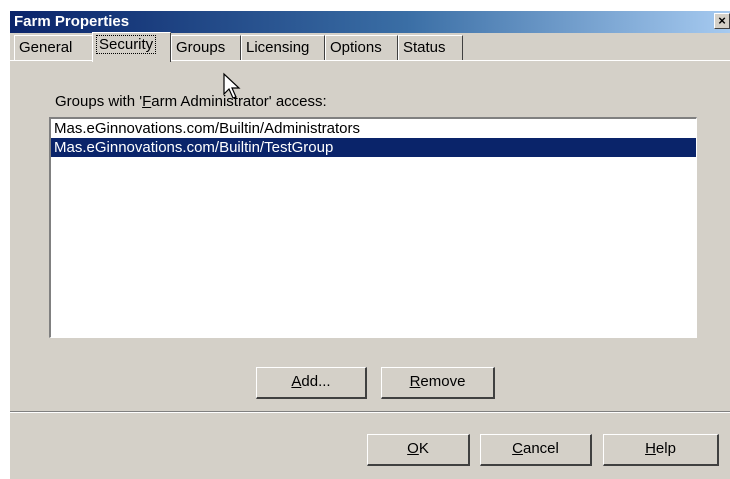 This screenshot has width=730, height=479. Describe the element at coordinates (373, 147) in the screenshot. I see `list-item: Mas.eGinnovations.com/Builtin/TestGroup` at that location.